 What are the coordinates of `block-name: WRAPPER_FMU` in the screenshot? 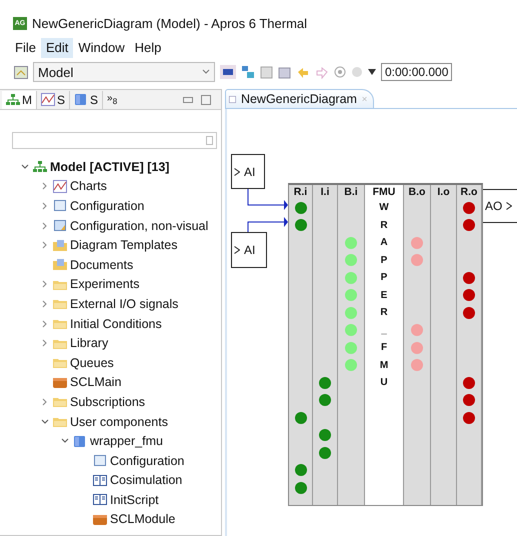 It's located at (384, 295).